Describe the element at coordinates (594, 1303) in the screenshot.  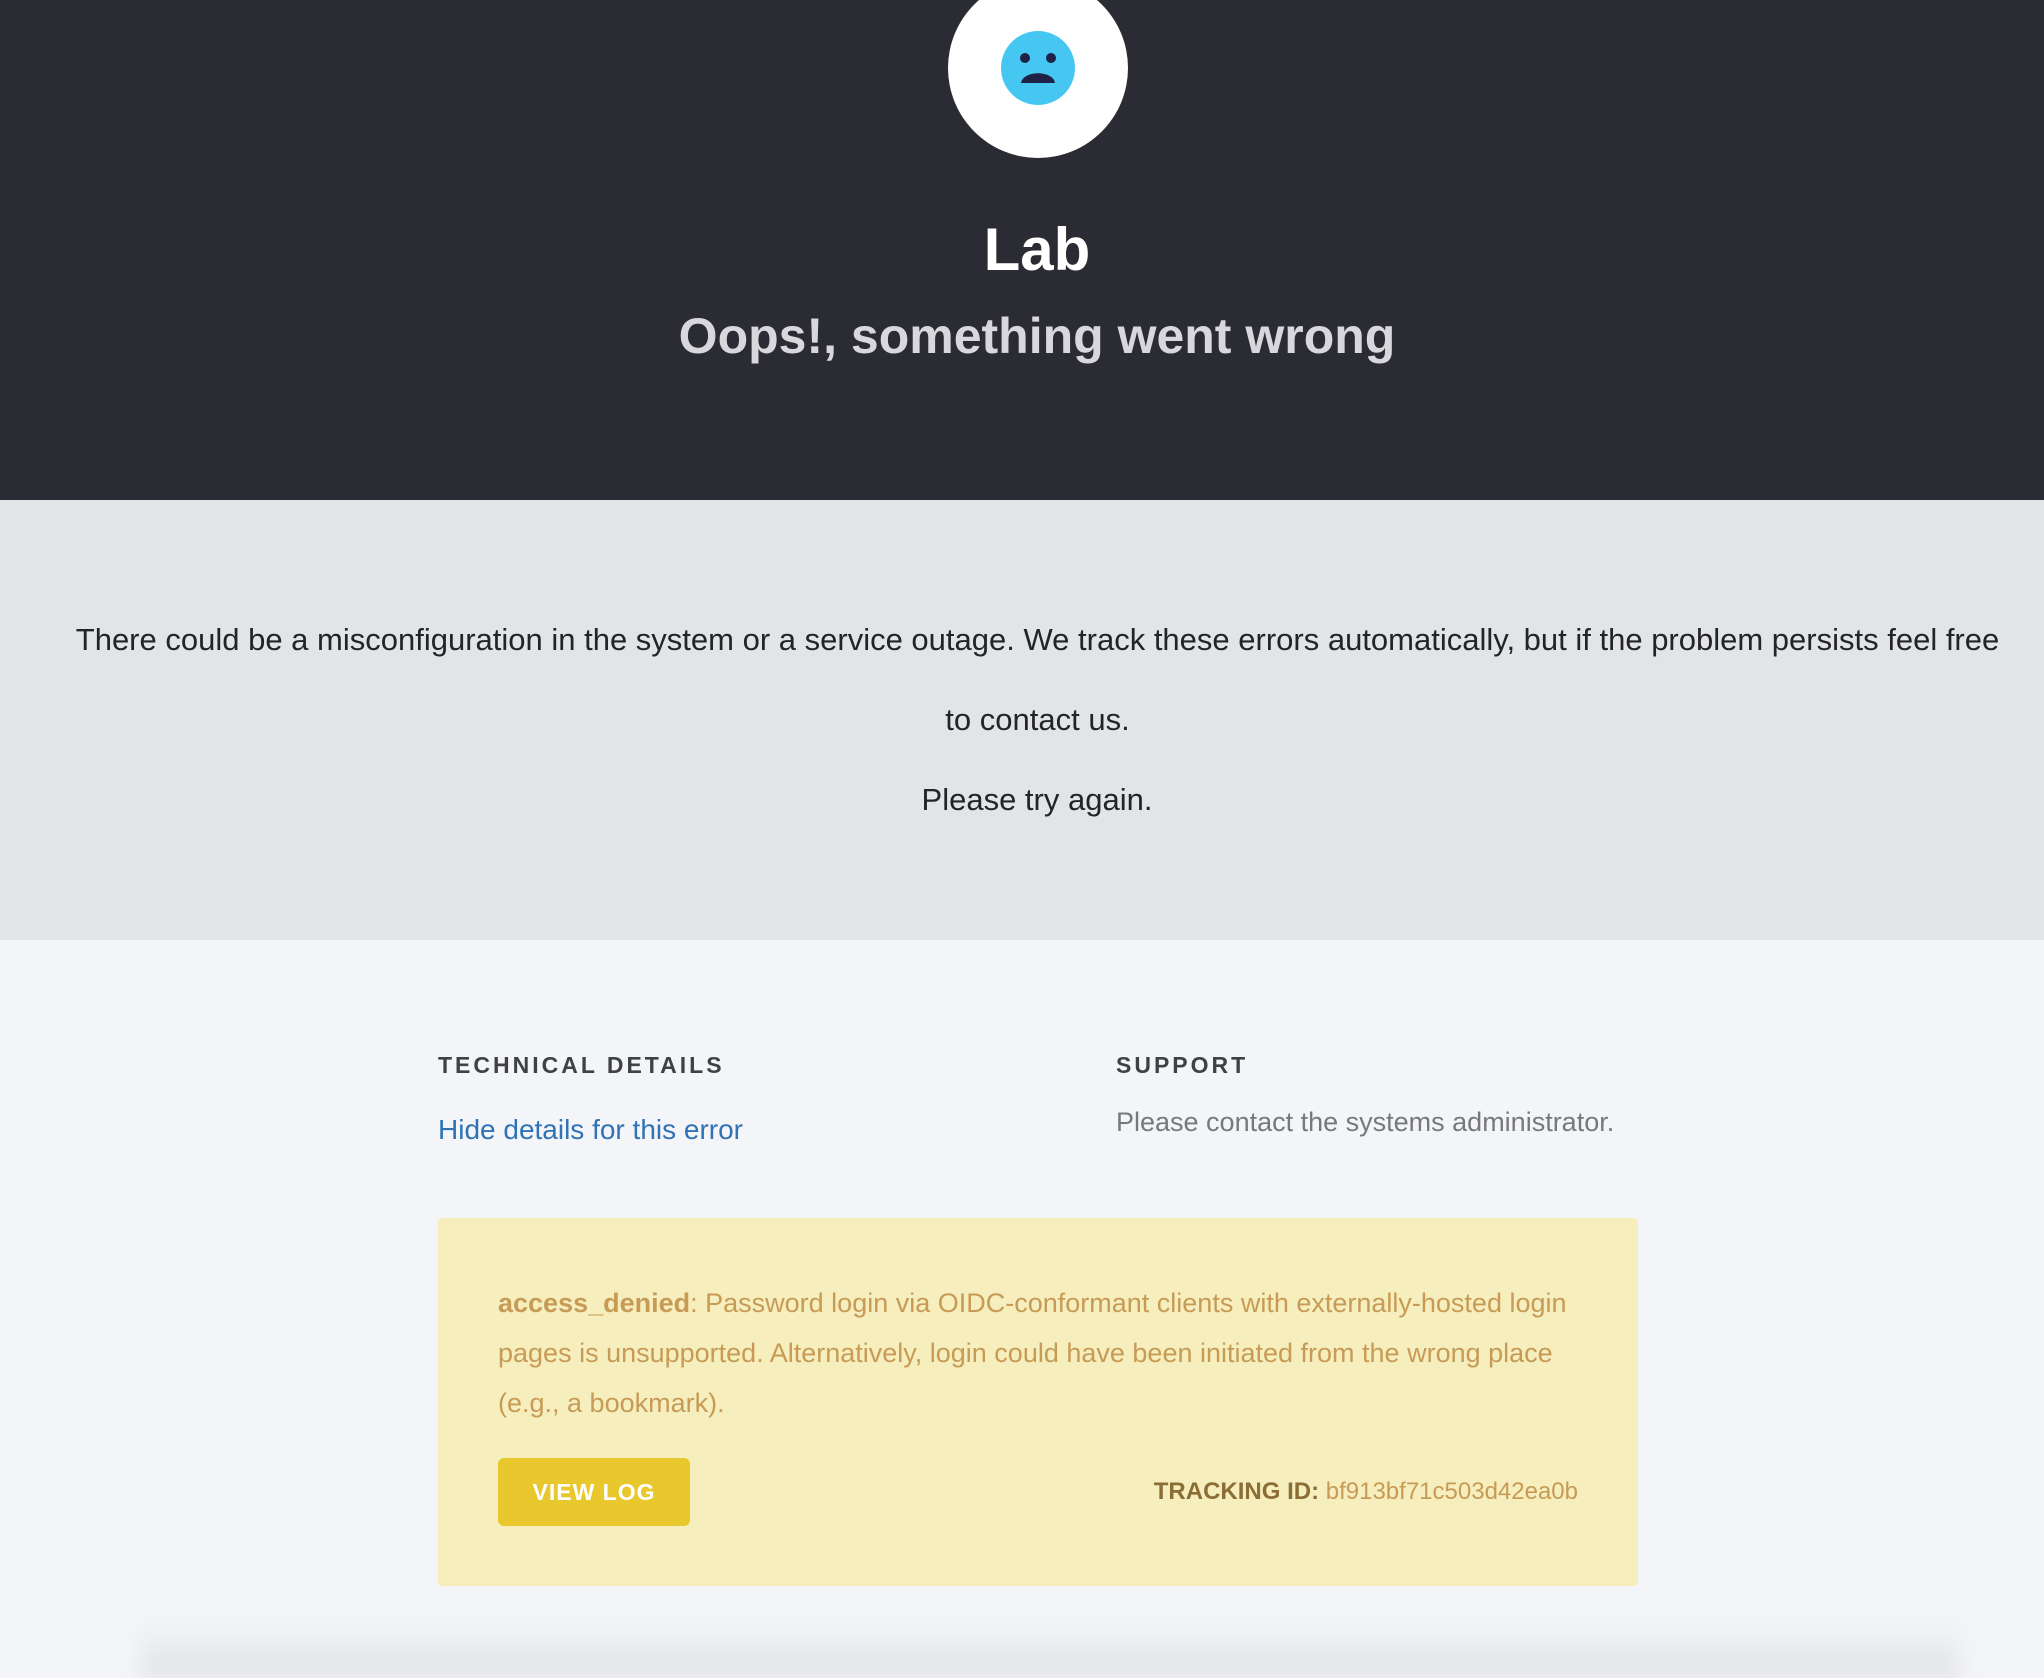
I see `error-code: access_denied` at that location.